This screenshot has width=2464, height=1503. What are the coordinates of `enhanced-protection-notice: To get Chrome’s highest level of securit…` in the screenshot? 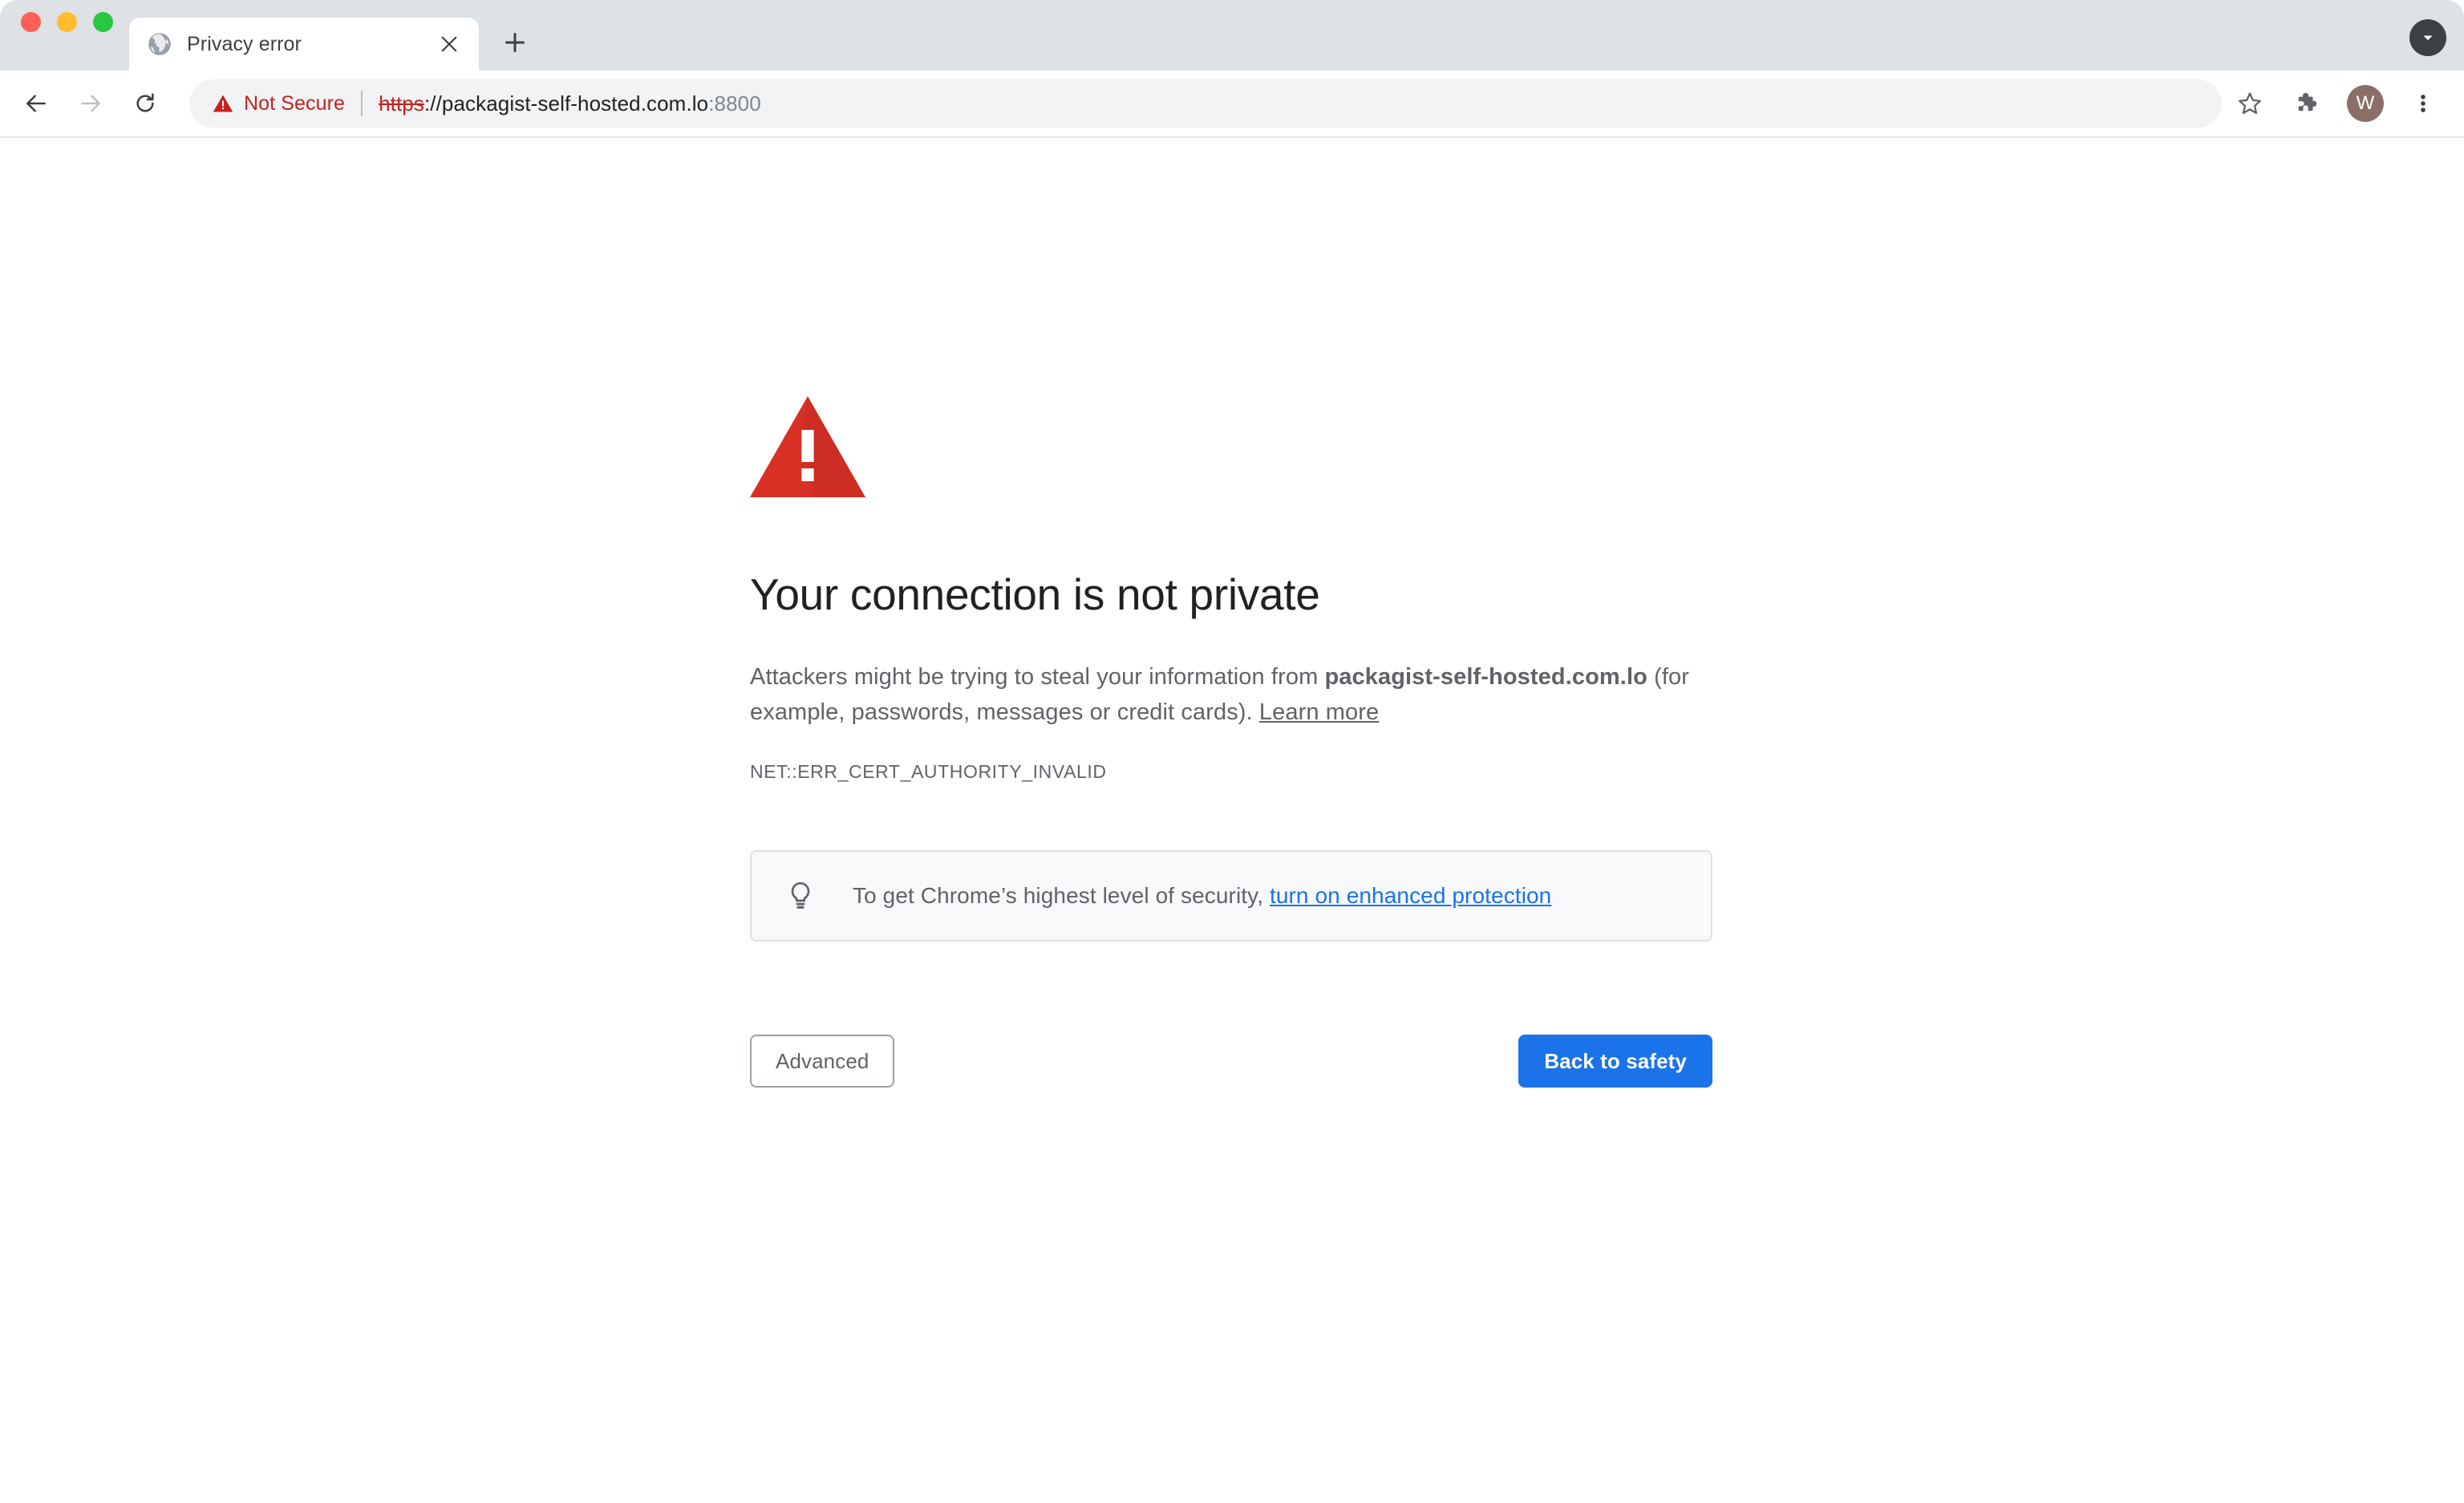 It's located at (1231, 895).